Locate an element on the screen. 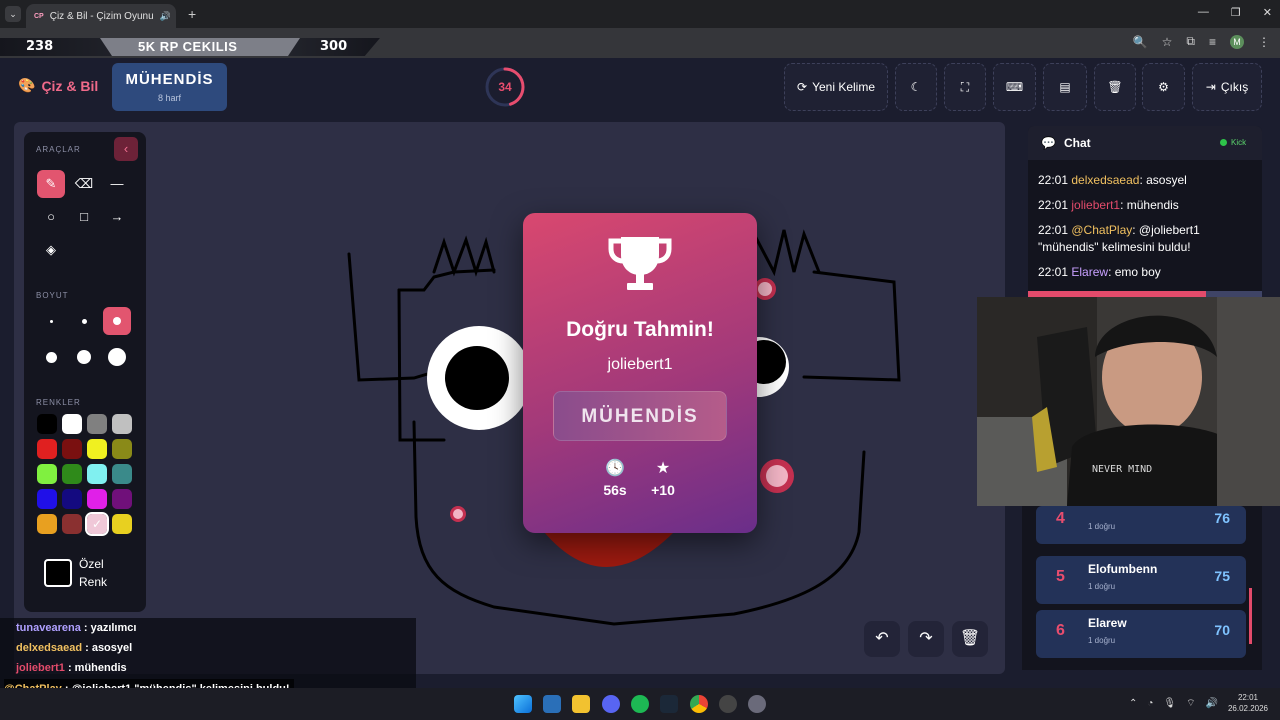 This screenshot has width=1280, height=720. chat-username: delxedsaead is located at coordinates (1105, 180).